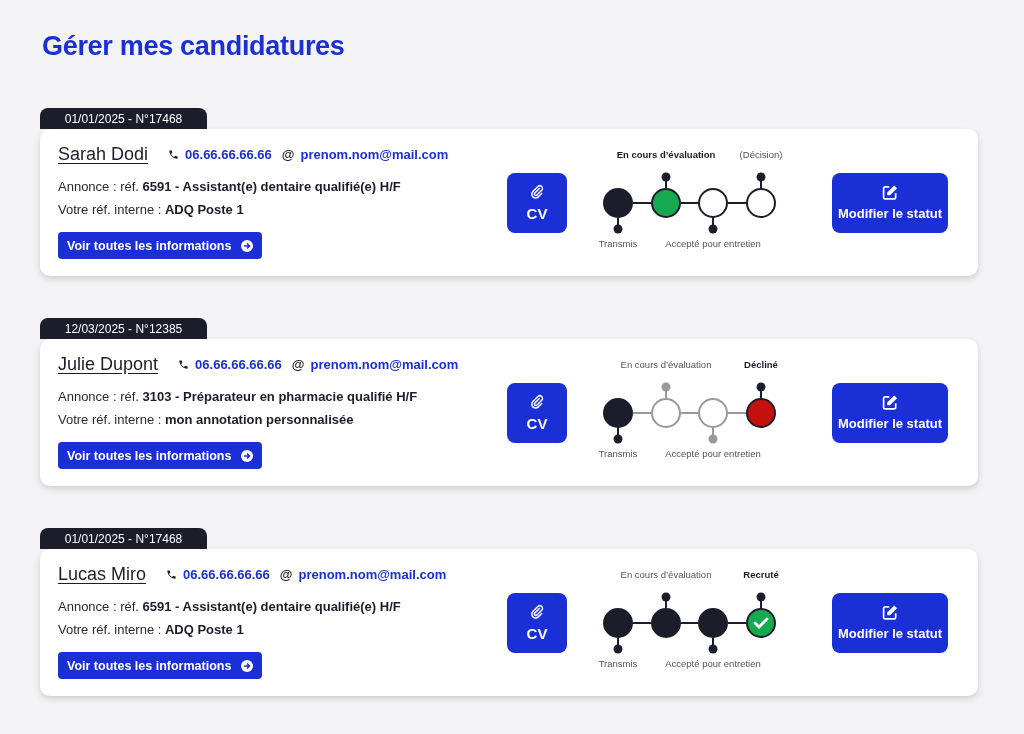 This screenshot has height=734, width=1024. Describe the element at coordinates (238, 397) in the screenshot. I see `job-posting-text: Annonce : réf. 3103 - Préparateur en pharmacie qualifié H/F` at that location.